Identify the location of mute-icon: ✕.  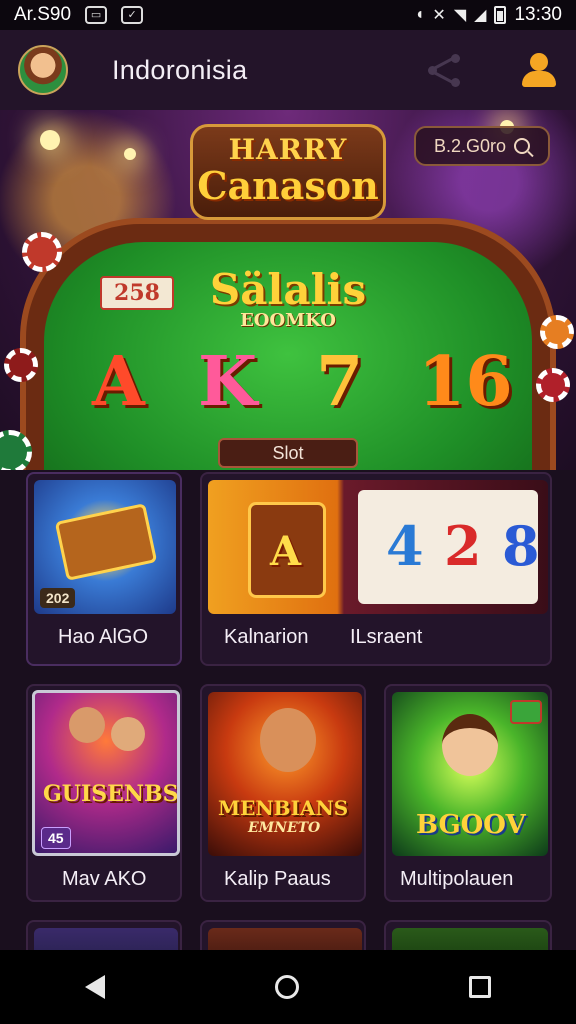
(439, 15).